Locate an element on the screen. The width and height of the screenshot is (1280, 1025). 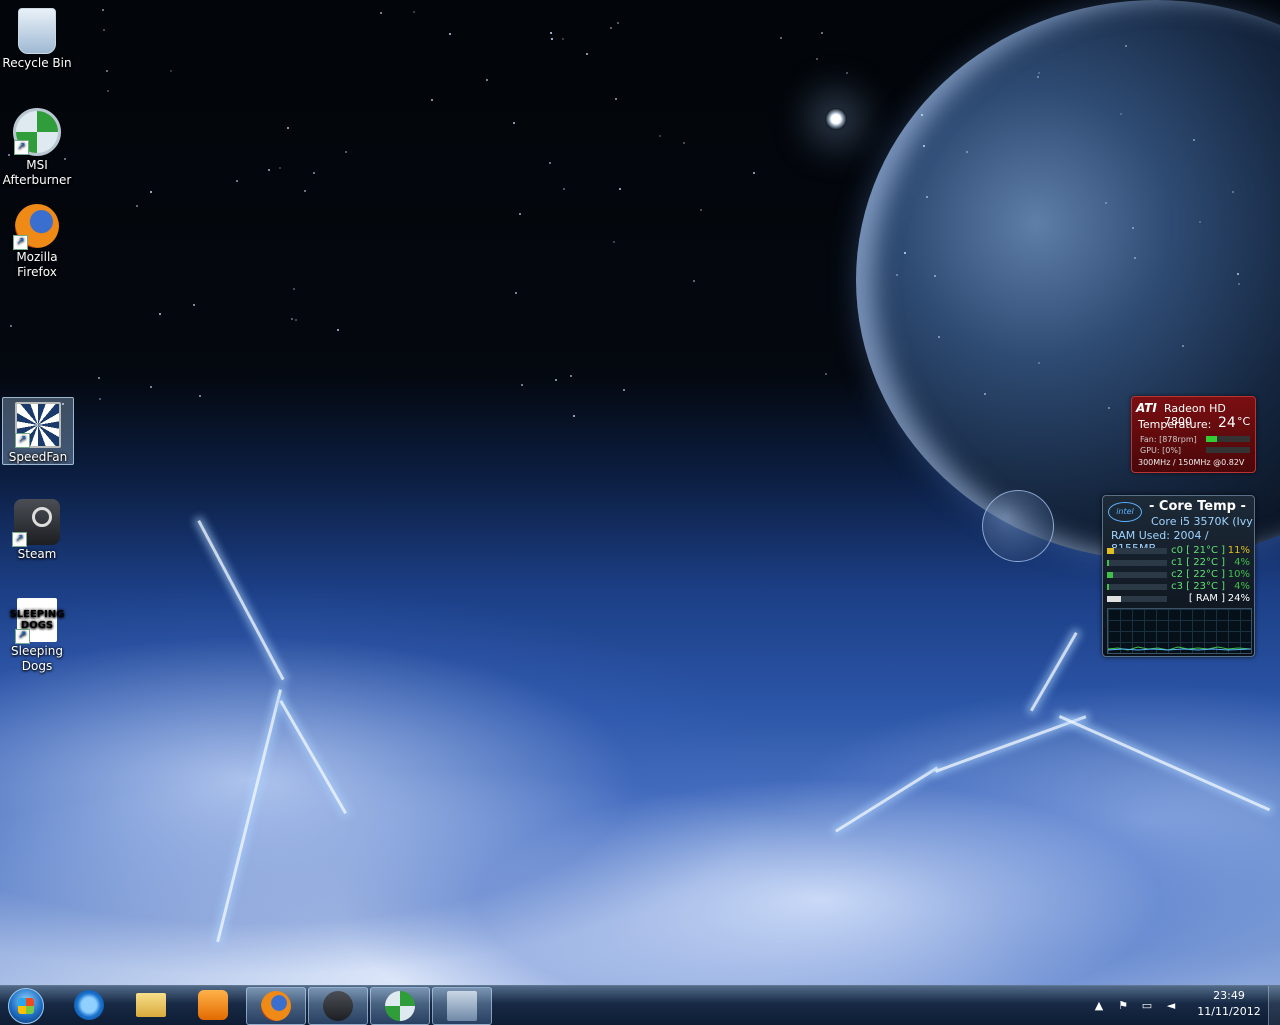
taskbar-button-internet-explorer is located at coordinates (89, 1005).